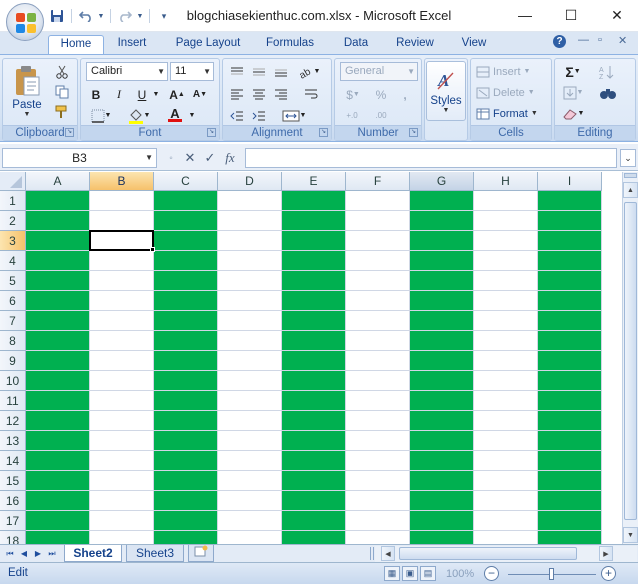  I want to click on paste-button: Paste ▼, so click(27, 91).